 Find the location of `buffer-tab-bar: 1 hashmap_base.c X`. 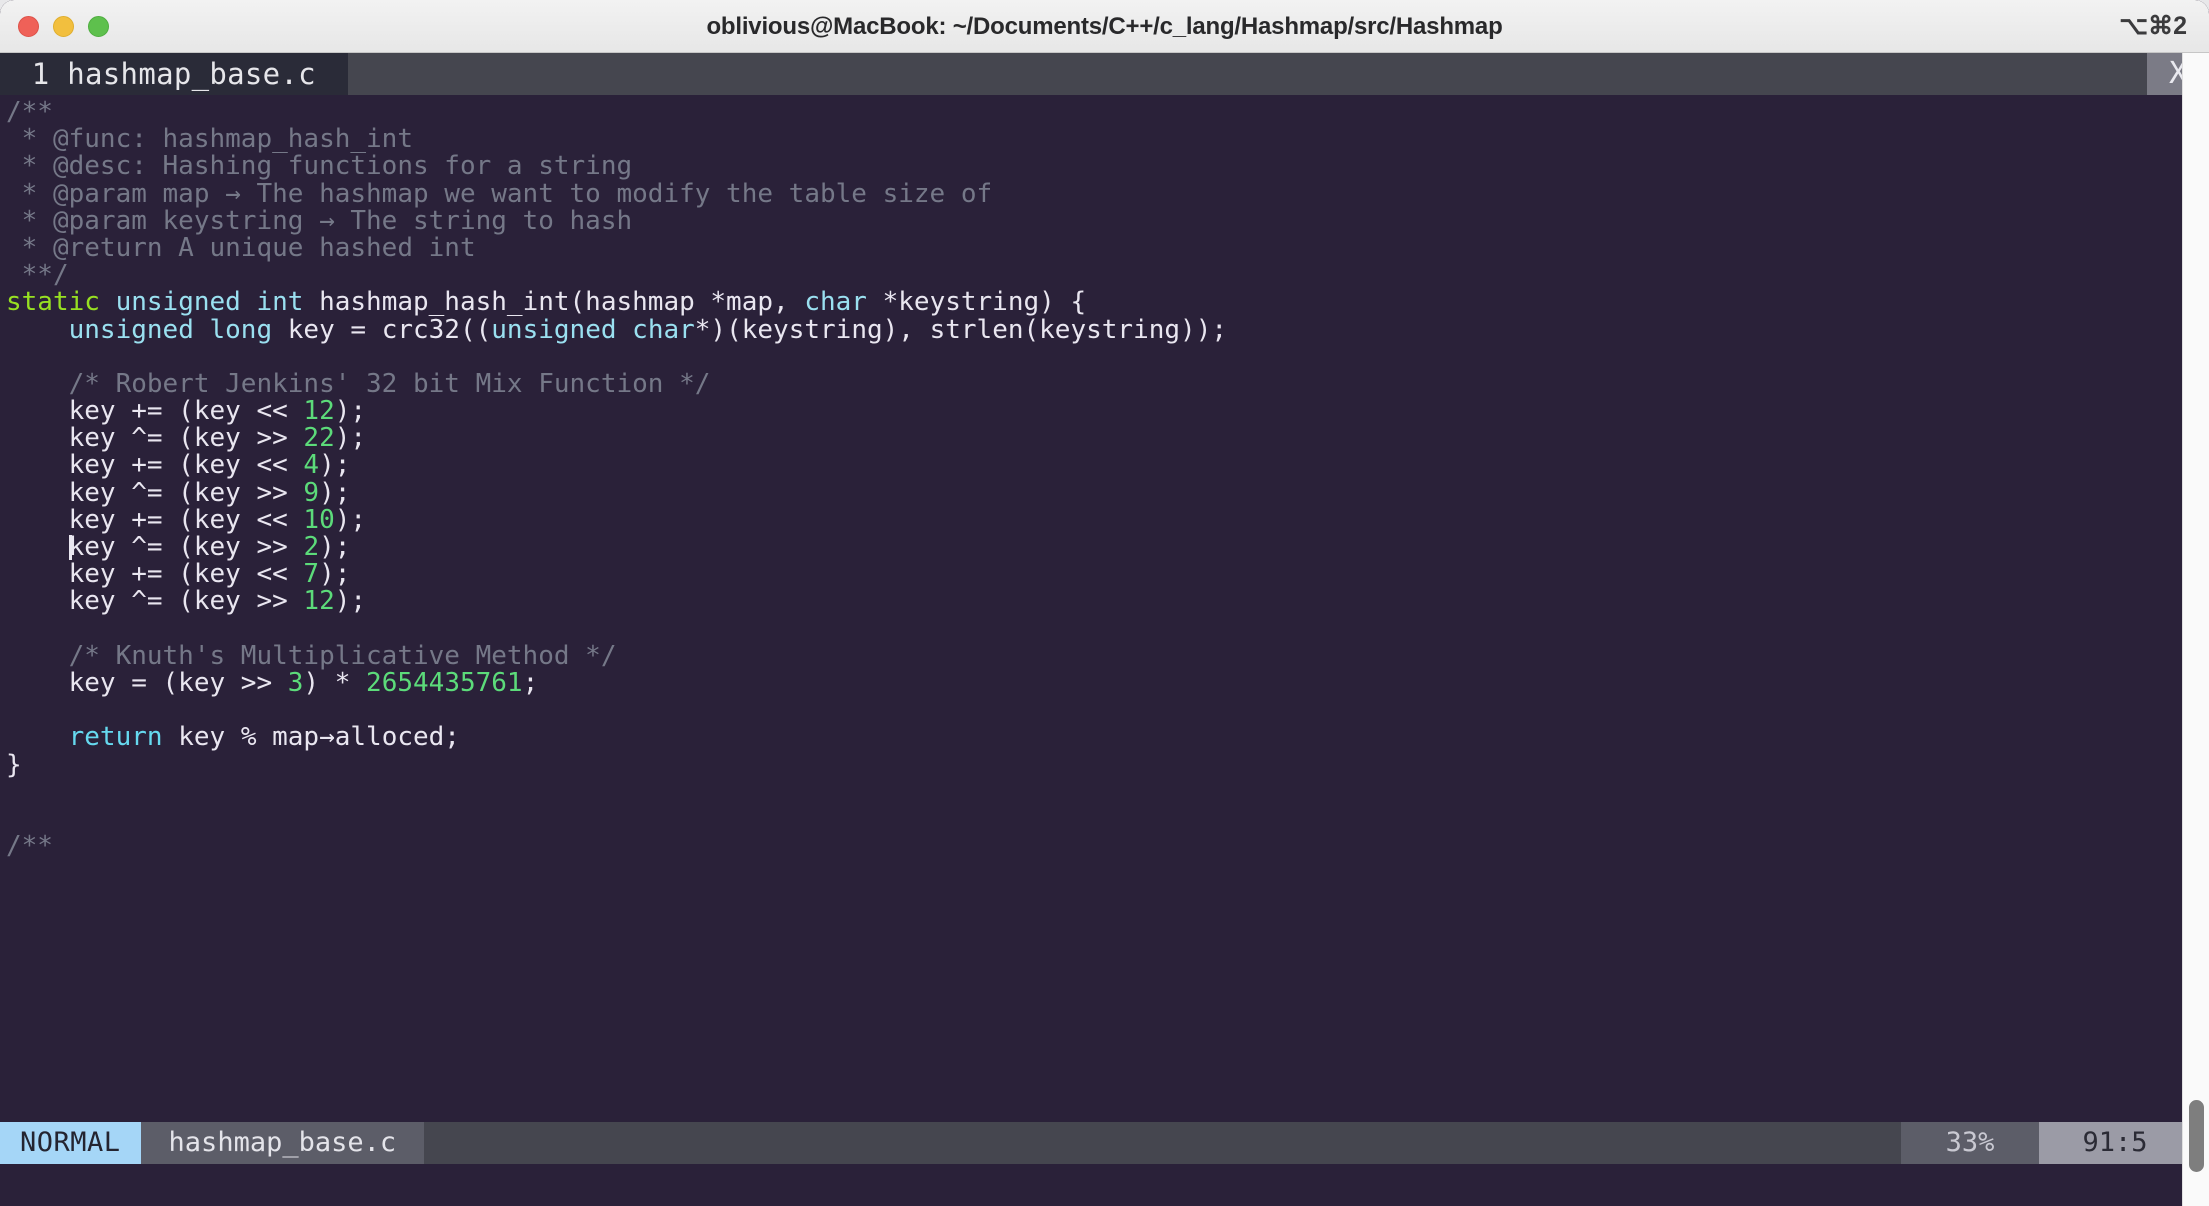

buffer-tab-bar: 1 hashmap_base.c X is located at coordinates (1104, 74).